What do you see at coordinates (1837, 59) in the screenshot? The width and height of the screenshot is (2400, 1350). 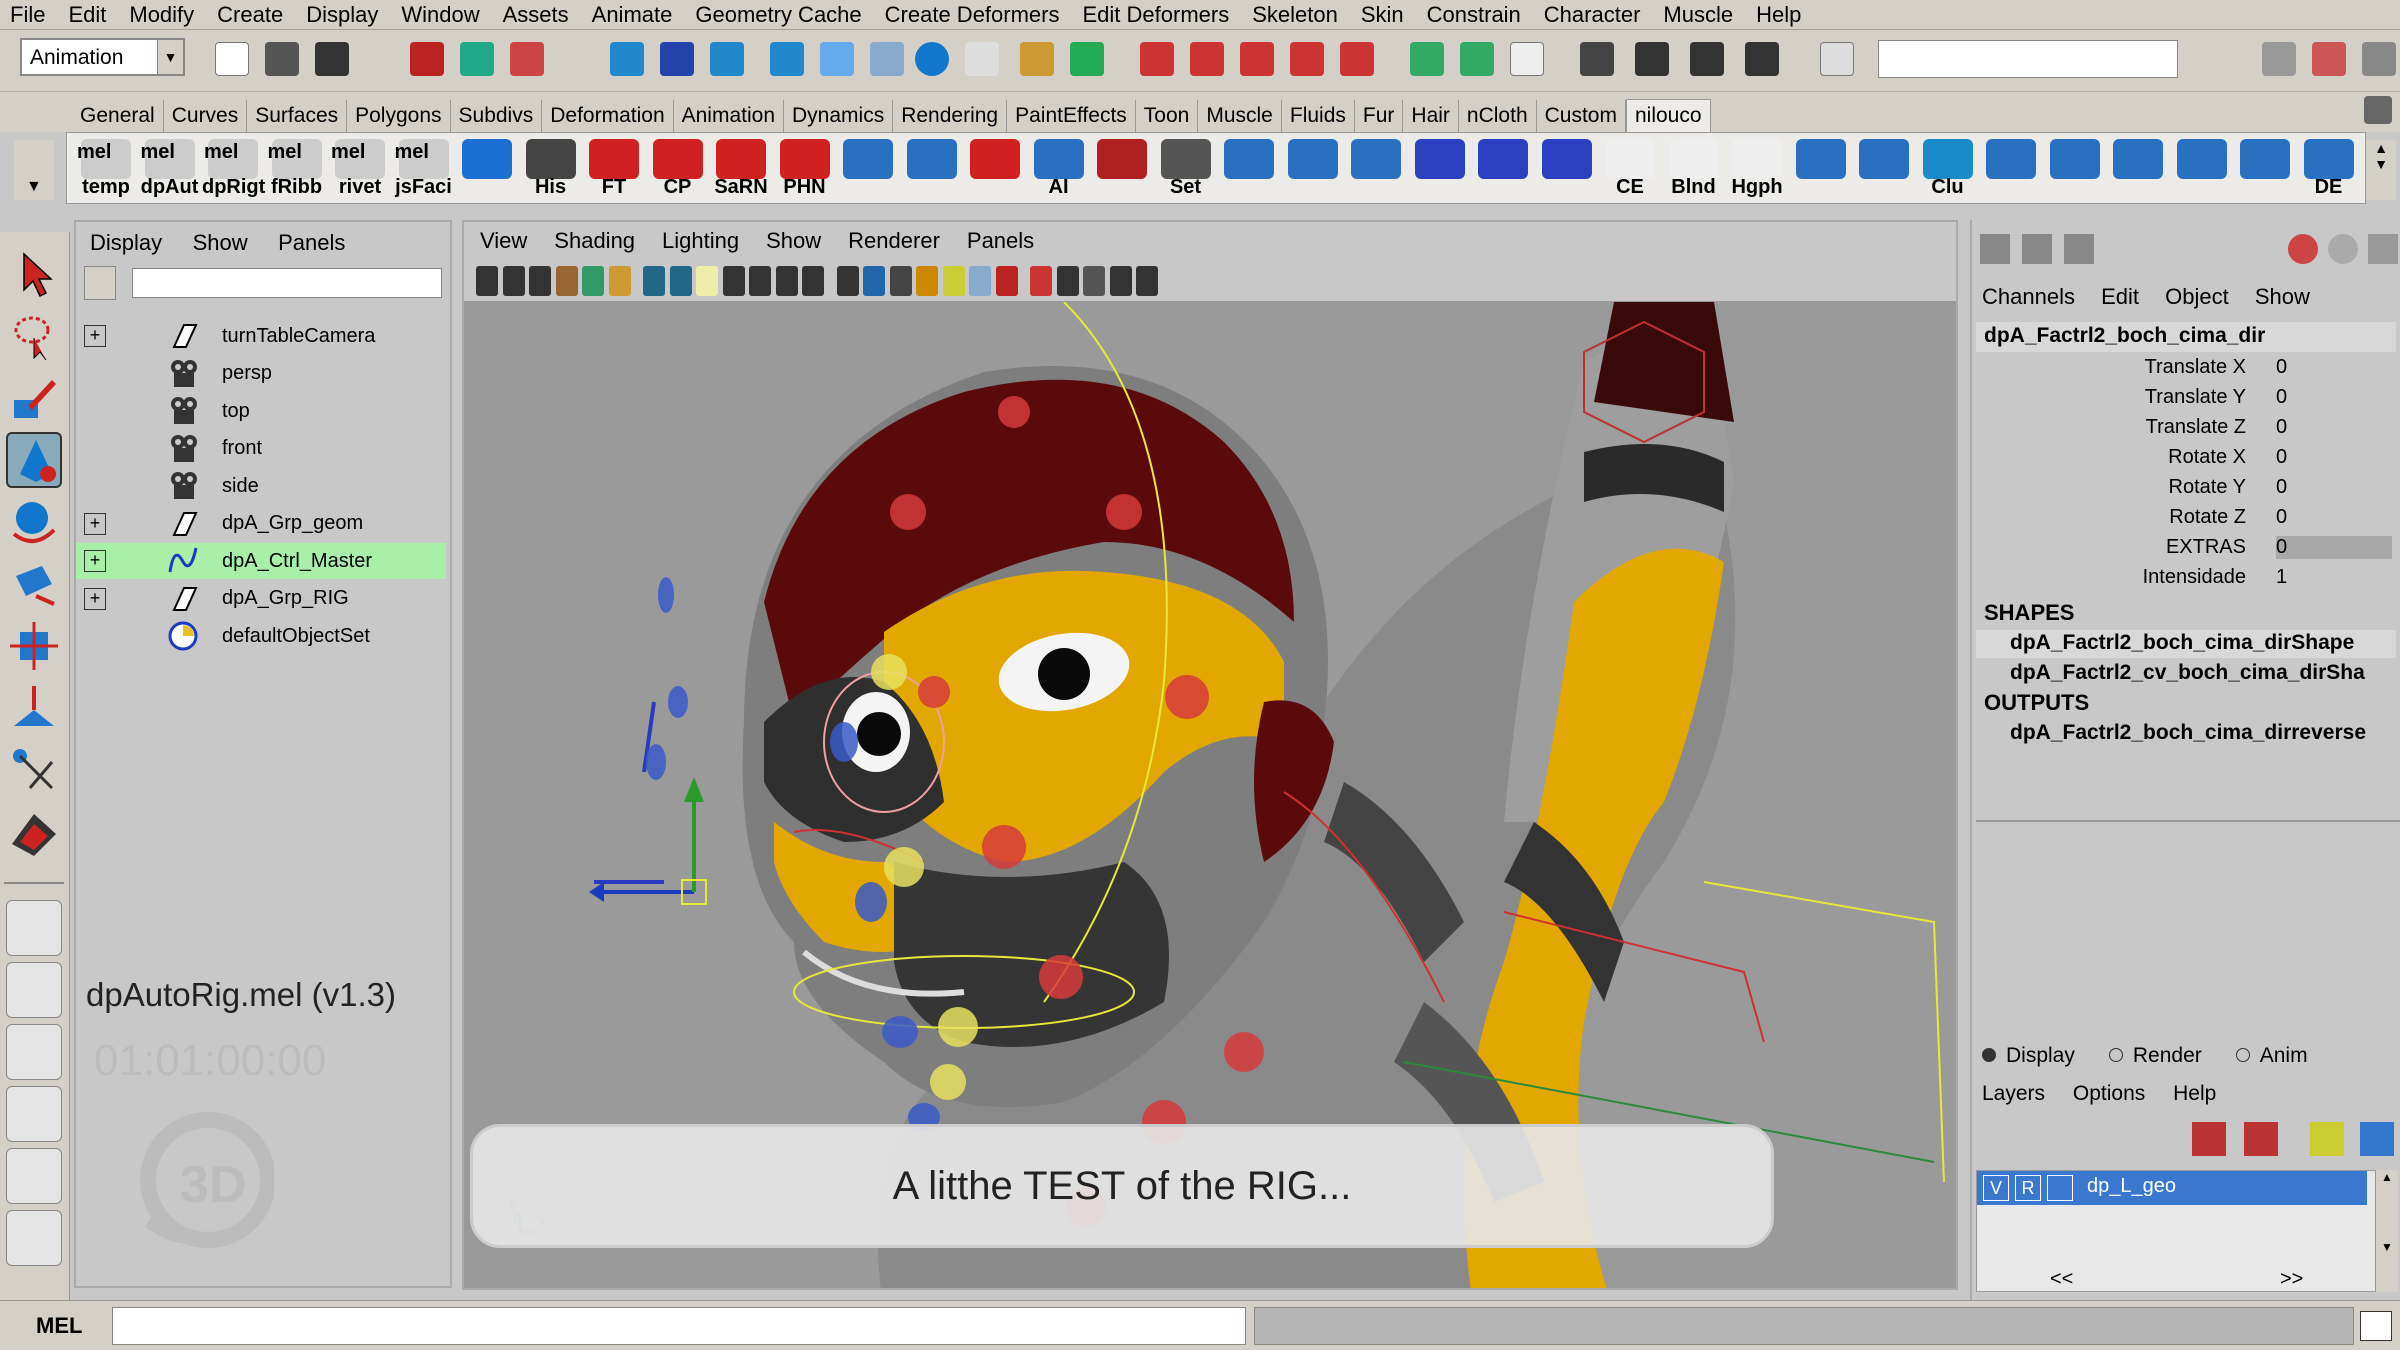 I see `quick-selection-icon` at bounding box center [1837, 59].